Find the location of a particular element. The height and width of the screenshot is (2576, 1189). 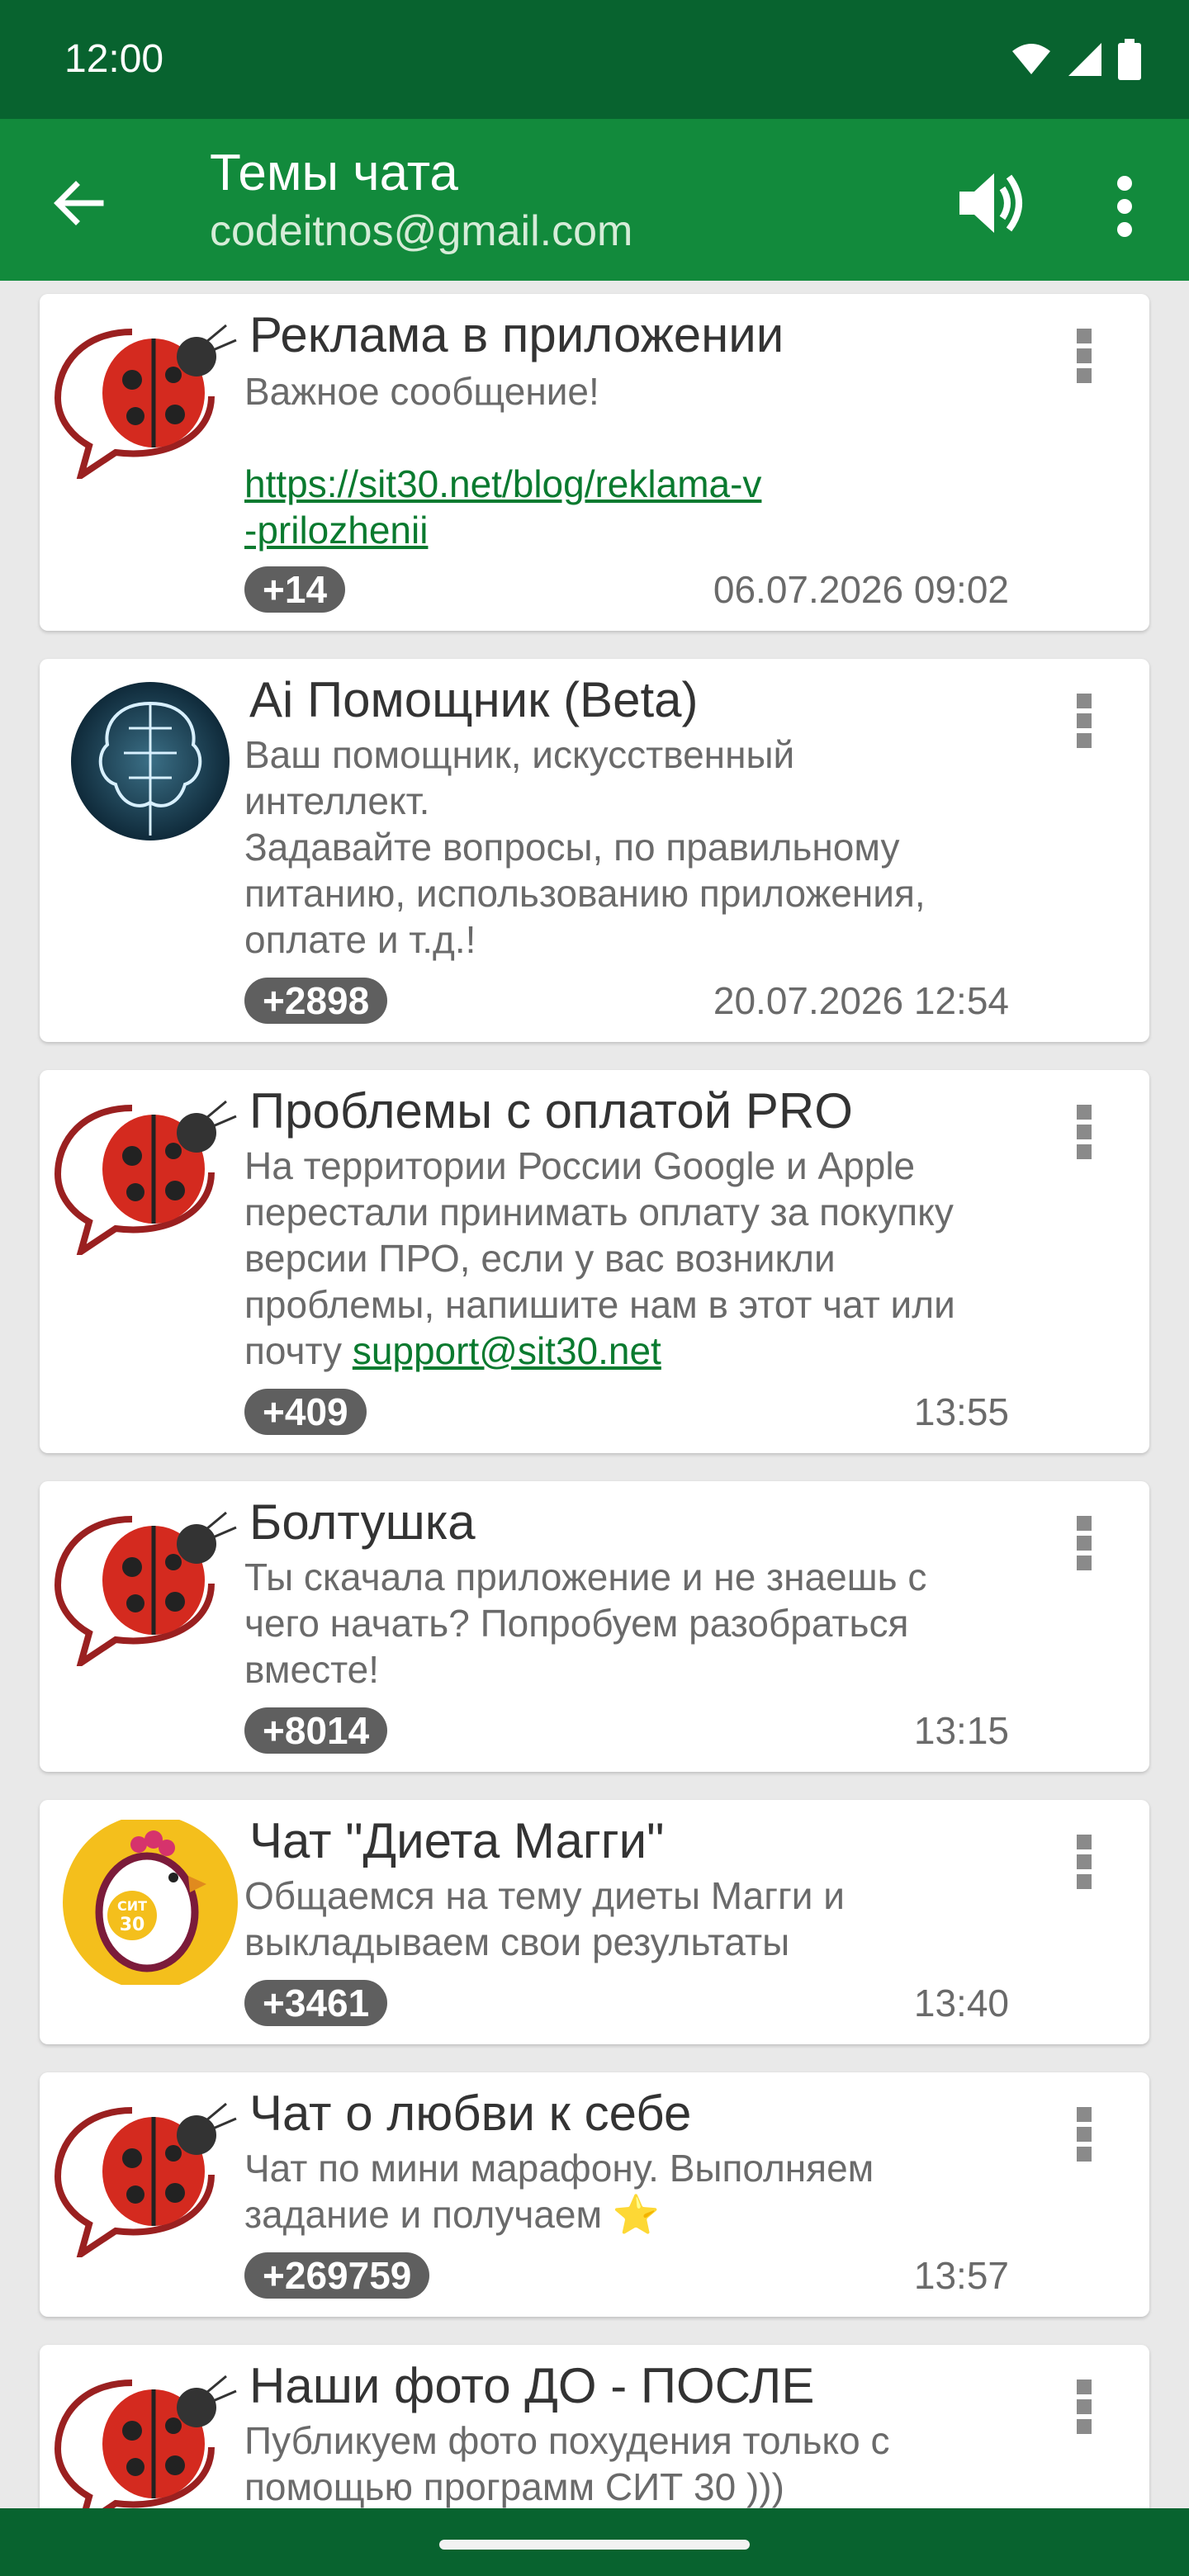

more-vertical-icon is located at coordinates (1124, 206).